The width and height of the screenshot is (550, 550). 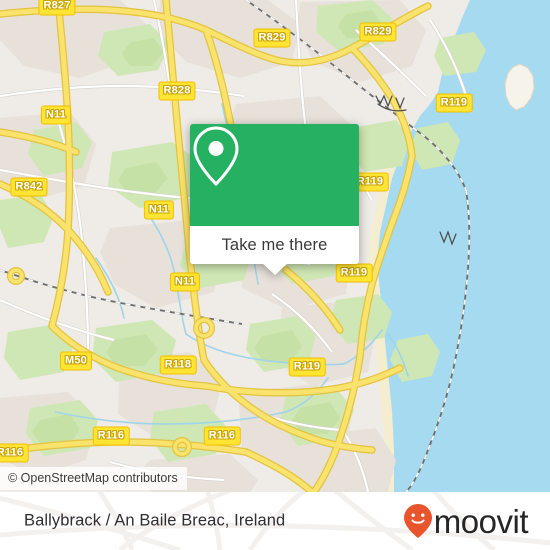 What do you see at coordinates (76, 361) in the screenshot?
I see `road-shield: M50` at bounding box center [76, 361].